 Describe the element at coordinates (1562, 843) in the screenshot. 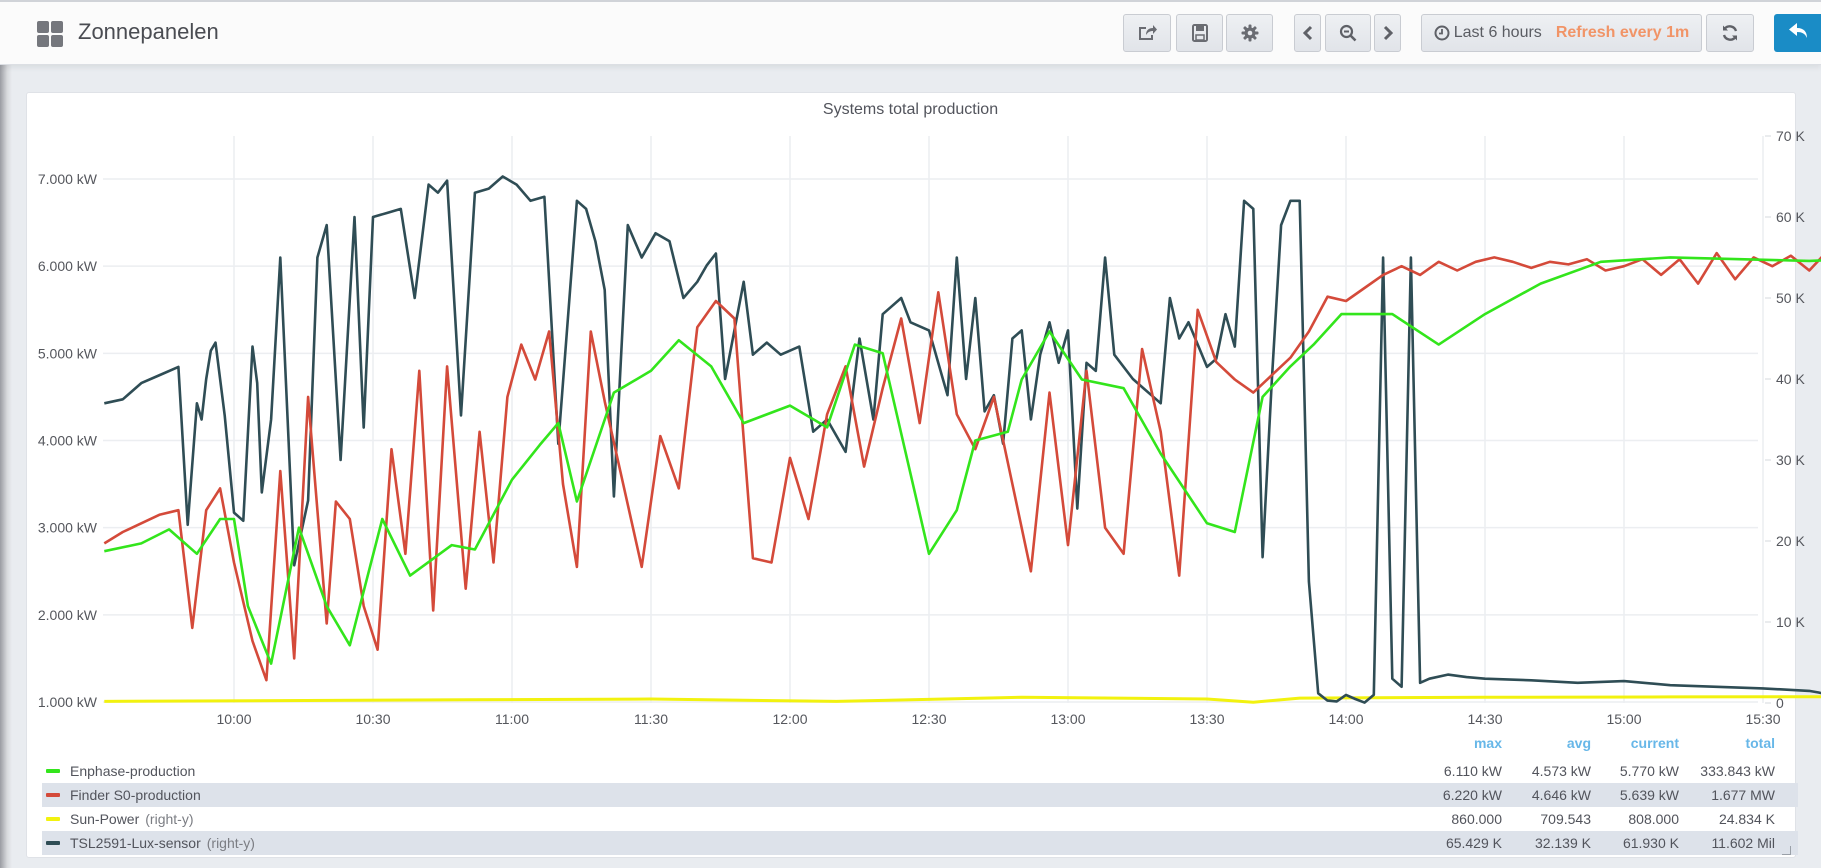

I see `legend-avg: 32.139 K` at that location.